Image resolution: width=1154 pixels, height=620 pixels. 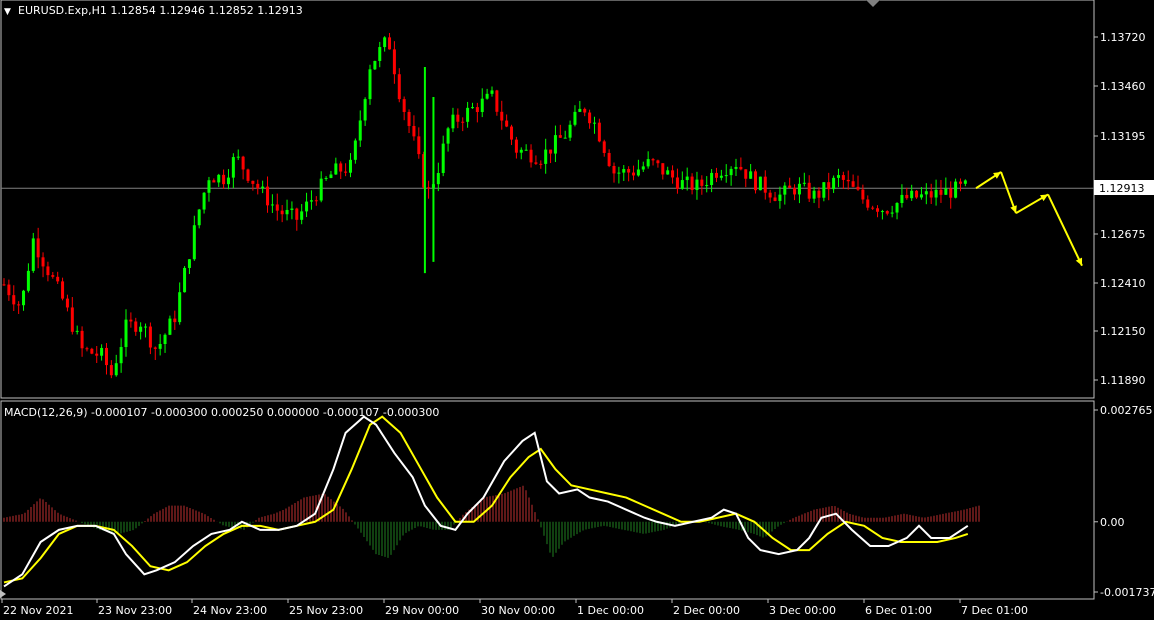 I want to click on price-tick-label: 1.13460, so click(x=1123, y=86).